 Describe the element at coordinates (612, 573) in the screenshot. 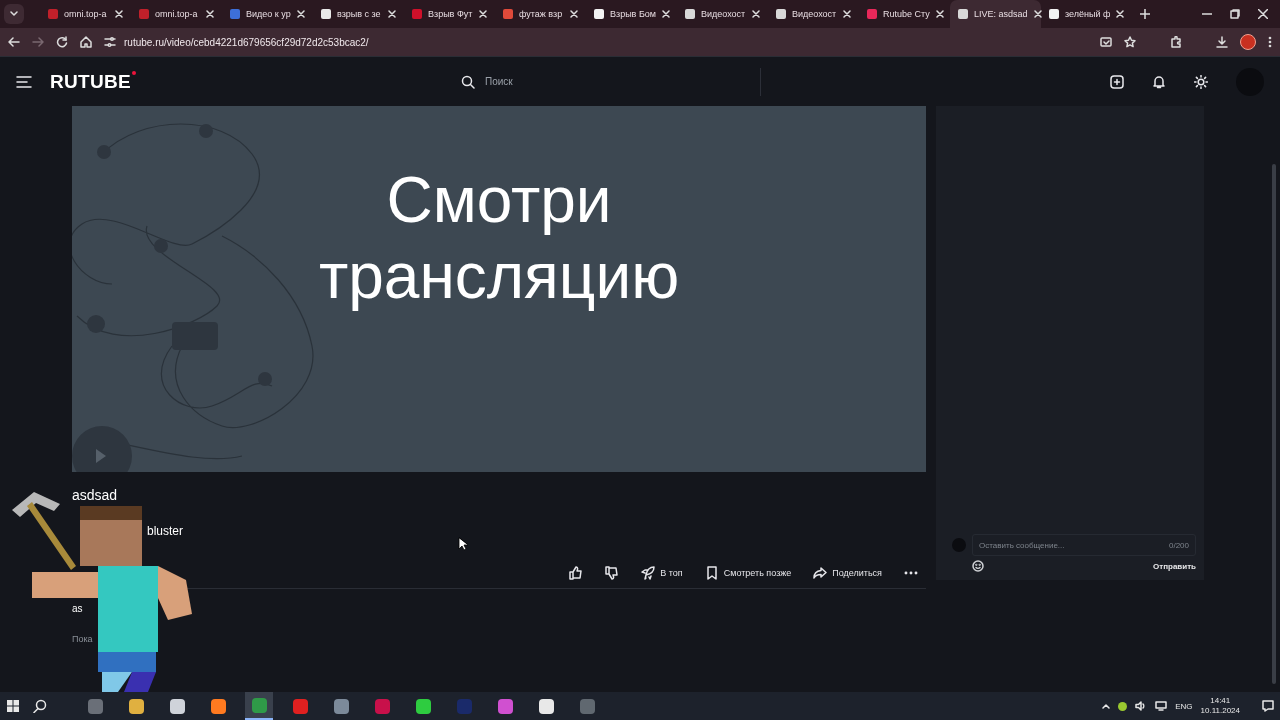

I see `dislike-icon` at that location.